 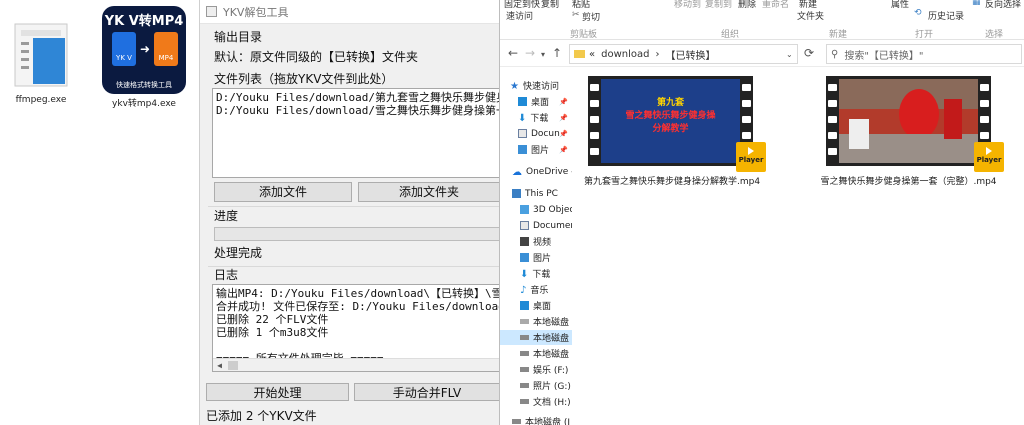 What do you see at coordinates (718, 5) in the screenshot?
I see `copy-to-button: 复制到` at bounding box center [718, 5].